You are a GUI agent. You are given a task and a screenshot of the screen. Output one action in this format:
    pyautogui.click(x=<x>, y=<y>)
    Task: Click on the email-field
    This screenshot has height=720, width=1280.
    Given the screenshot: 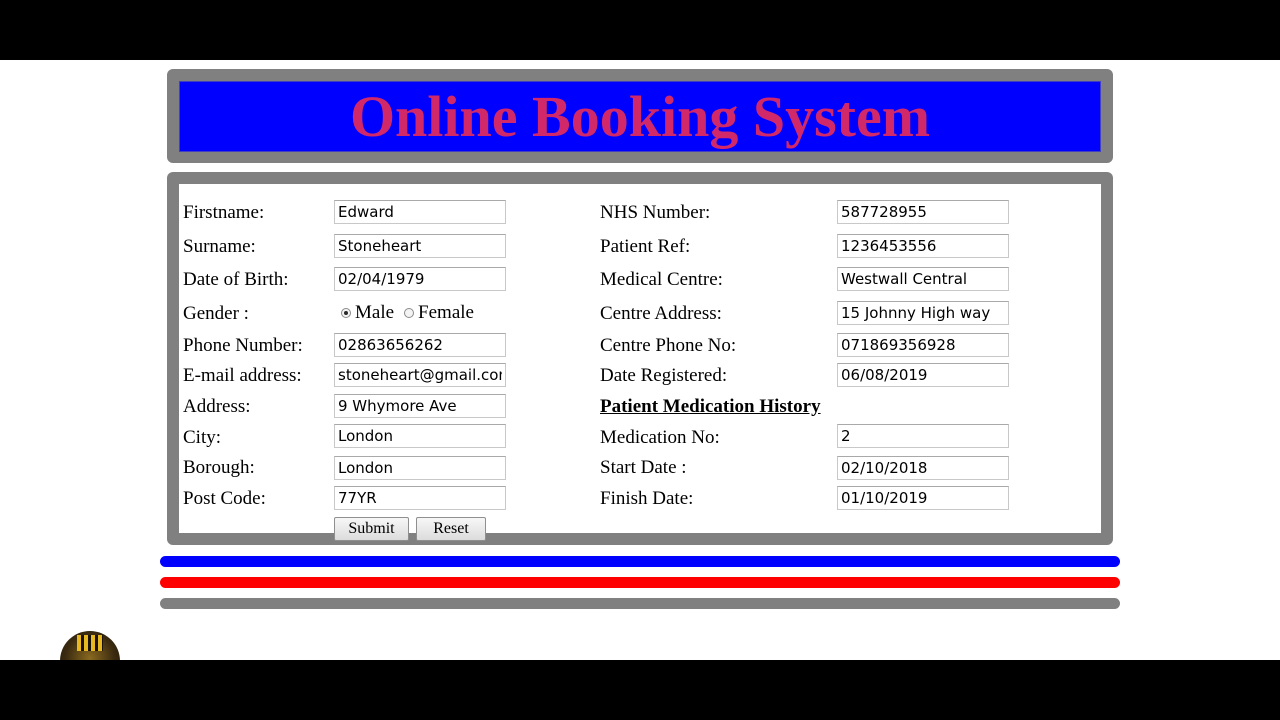 What is the action you would take?
    pyautogui.click(x=420, y=375)
    